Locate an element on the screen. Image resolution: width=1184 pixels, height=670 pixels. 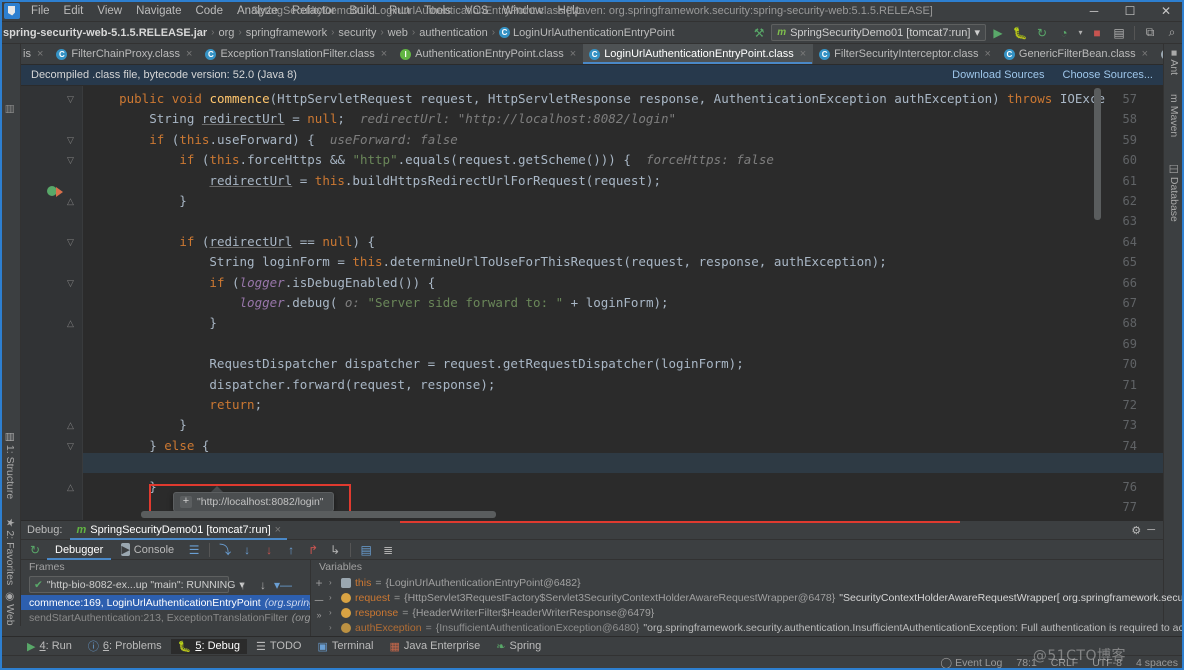
breadcrumb-item-class: C LoginUrlAuthenticationEntryPoint is located at coordinates (586, 33).